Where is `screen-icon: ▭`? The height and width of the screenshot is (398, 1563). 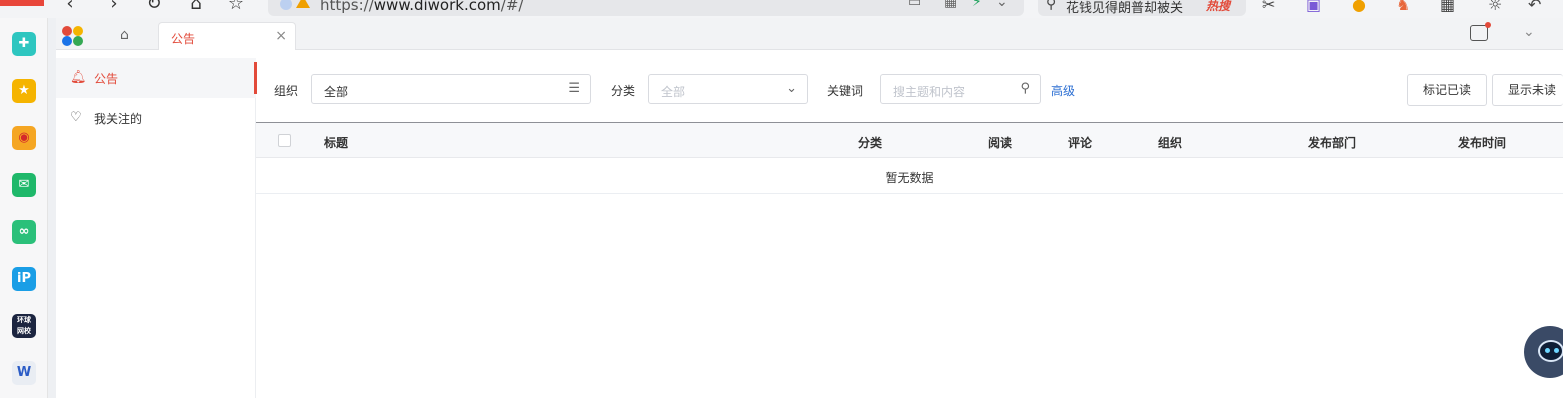 screen-icon: ▭ is located at coordinates (914, 5).